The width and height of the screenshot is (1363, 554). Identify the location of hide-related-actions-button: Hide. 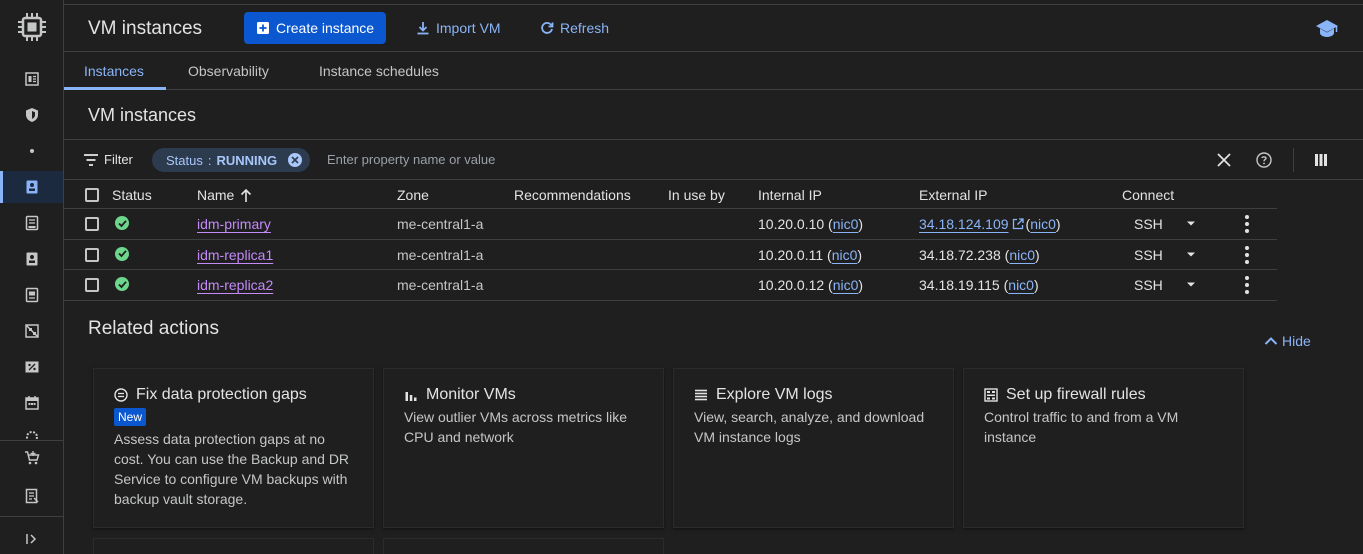
(1287, 341).